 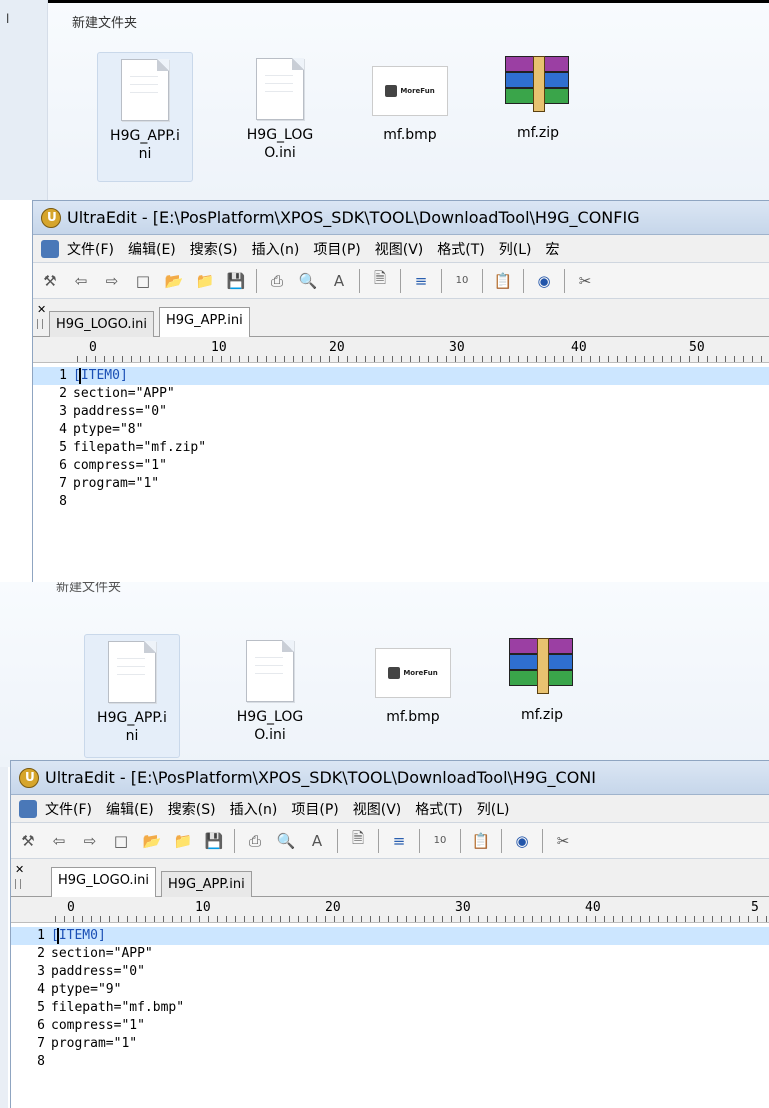 I want to click on code-line: 4 ptype="9", so click(x=390, y=990).